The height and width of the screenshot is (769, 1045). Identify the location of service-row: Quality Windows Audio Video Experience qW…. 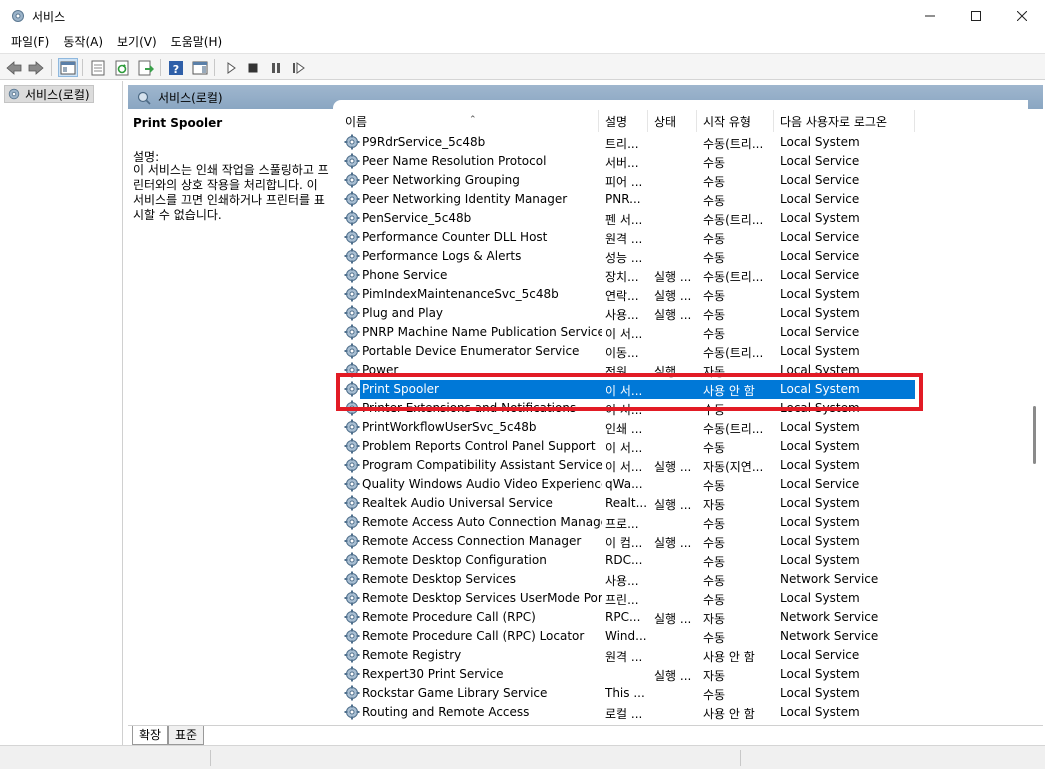
(680, 484).